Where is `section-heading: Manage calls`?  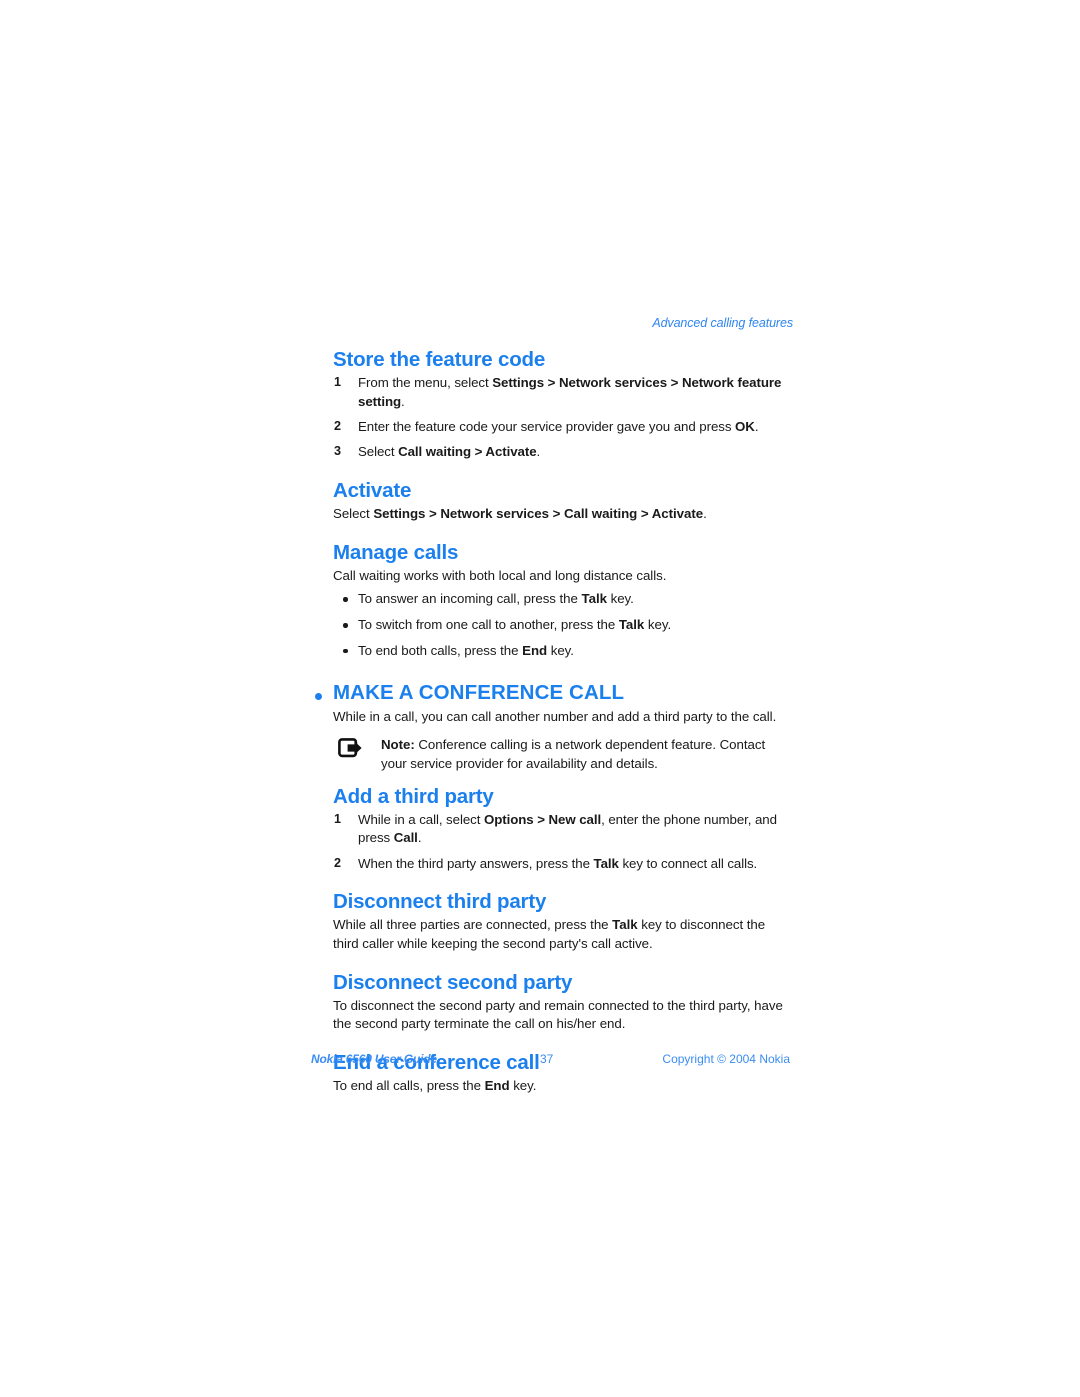 section-heading: Manage calls is located at coordinates (396, 552).